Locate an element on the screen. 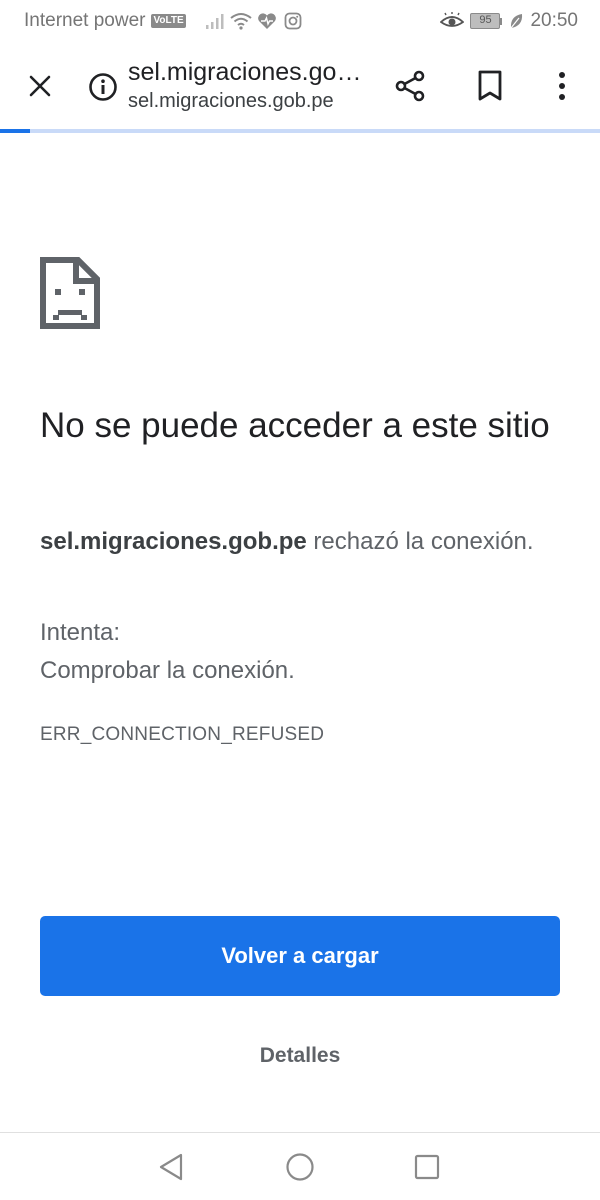  bookmark-icon is located at coordinates (490, 85).